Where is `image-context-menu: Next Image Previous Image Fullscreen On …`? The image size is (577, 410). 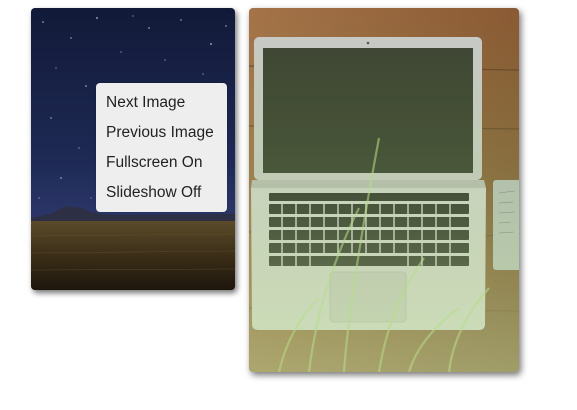
image-context-menu: Next Image Previous Image Fullscreen On … is located at coordinates (161, 147).